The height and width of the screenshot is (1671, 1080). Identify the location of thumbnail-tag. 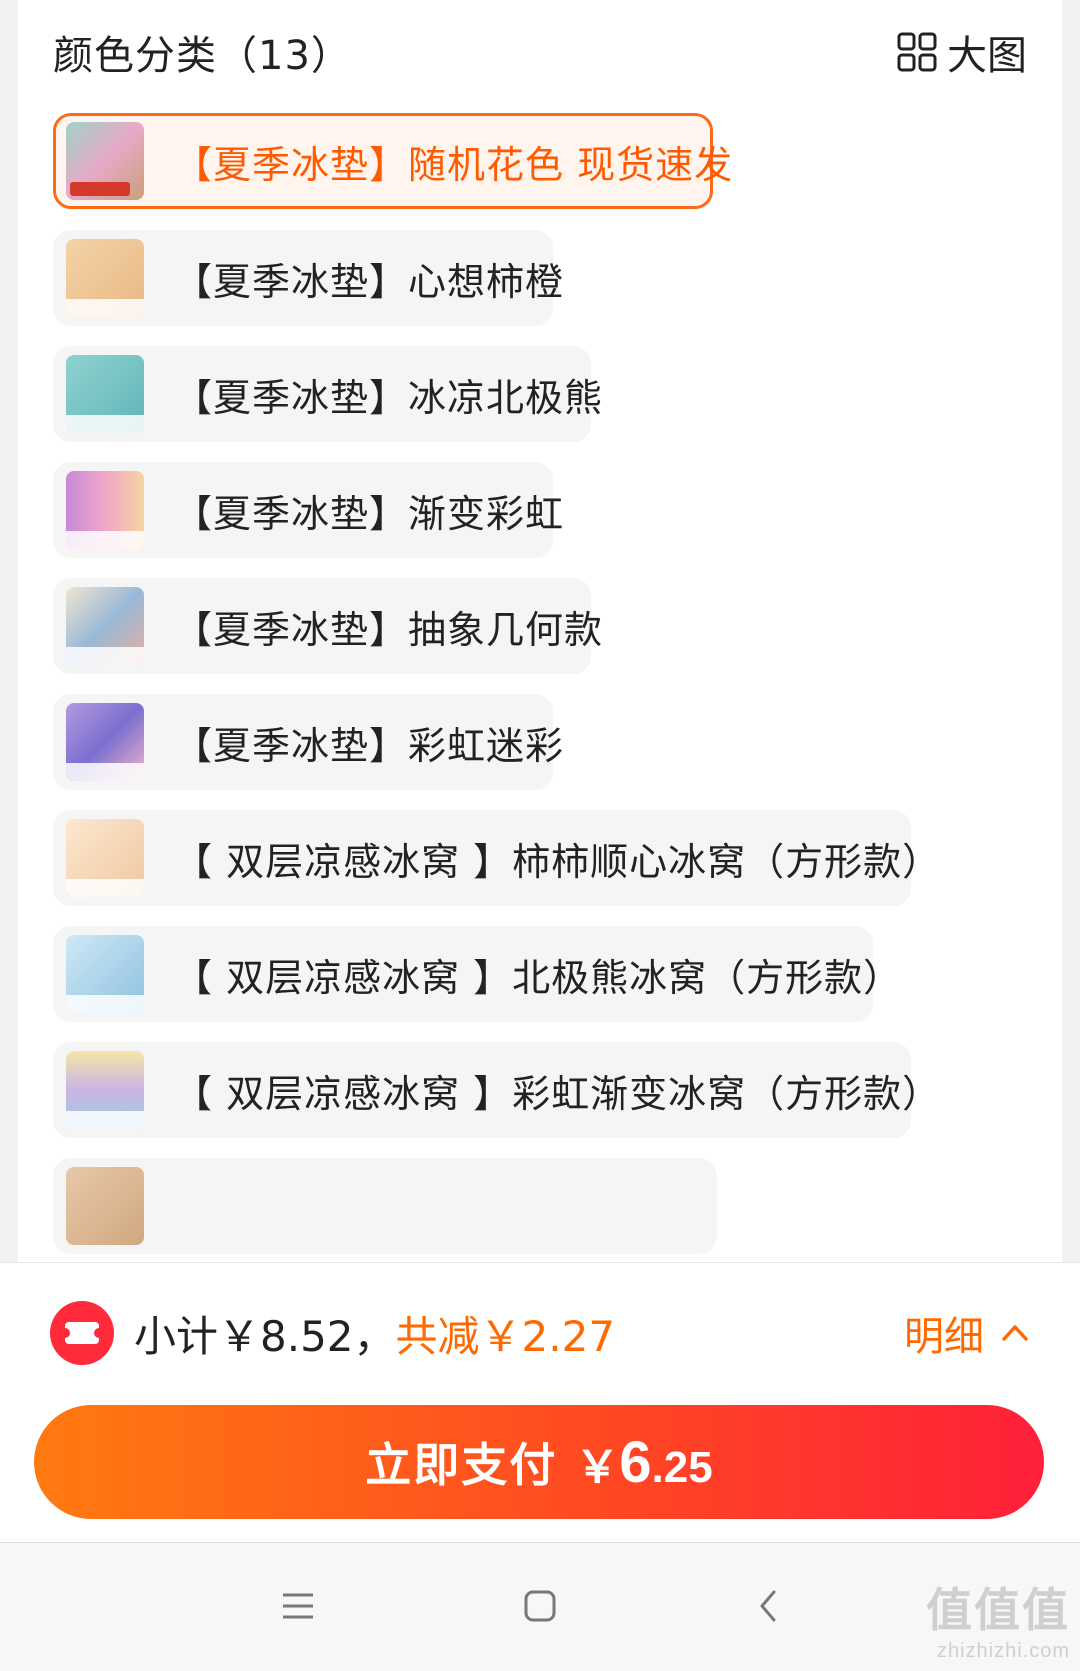
(100, 189).